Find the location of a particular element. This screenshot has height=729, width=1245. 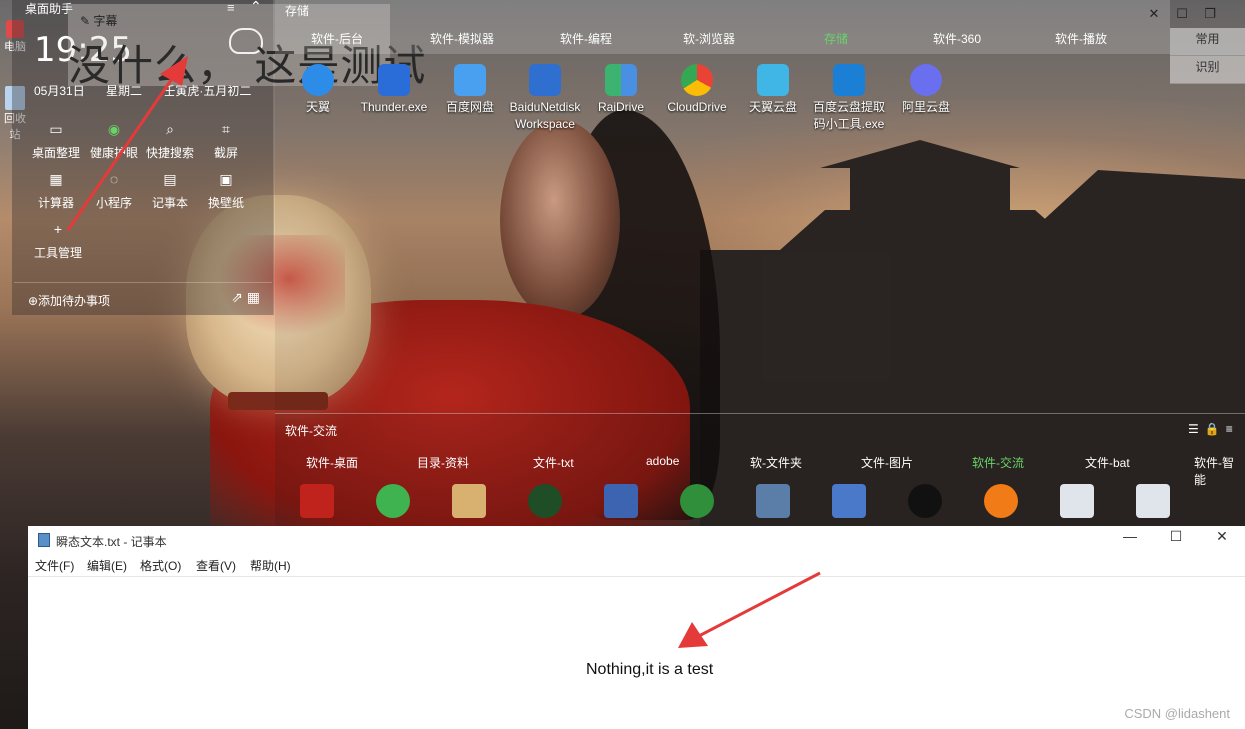

fence-tabs: 软件-后台 软件-模拟器 软件-编程 软-浏览器 存储 软件-360 软件-播放 is located at coordinates (722, 41).